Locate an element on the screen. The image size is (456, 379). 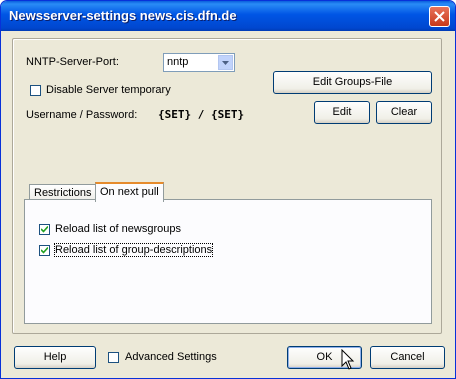
edit-groups-file-button: Edit Groups-File is located at coordinates (352, 82).